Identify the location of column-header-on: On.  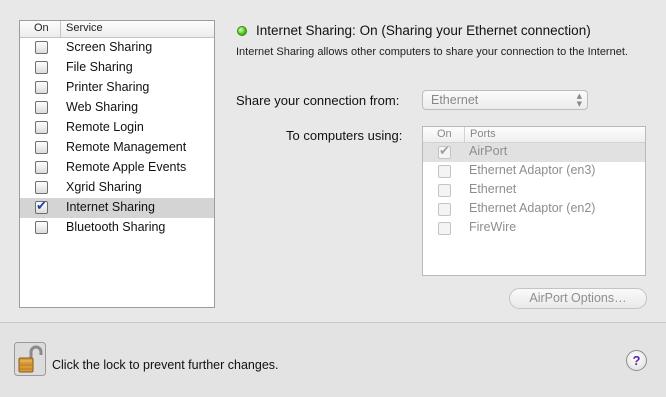
(40, 29).